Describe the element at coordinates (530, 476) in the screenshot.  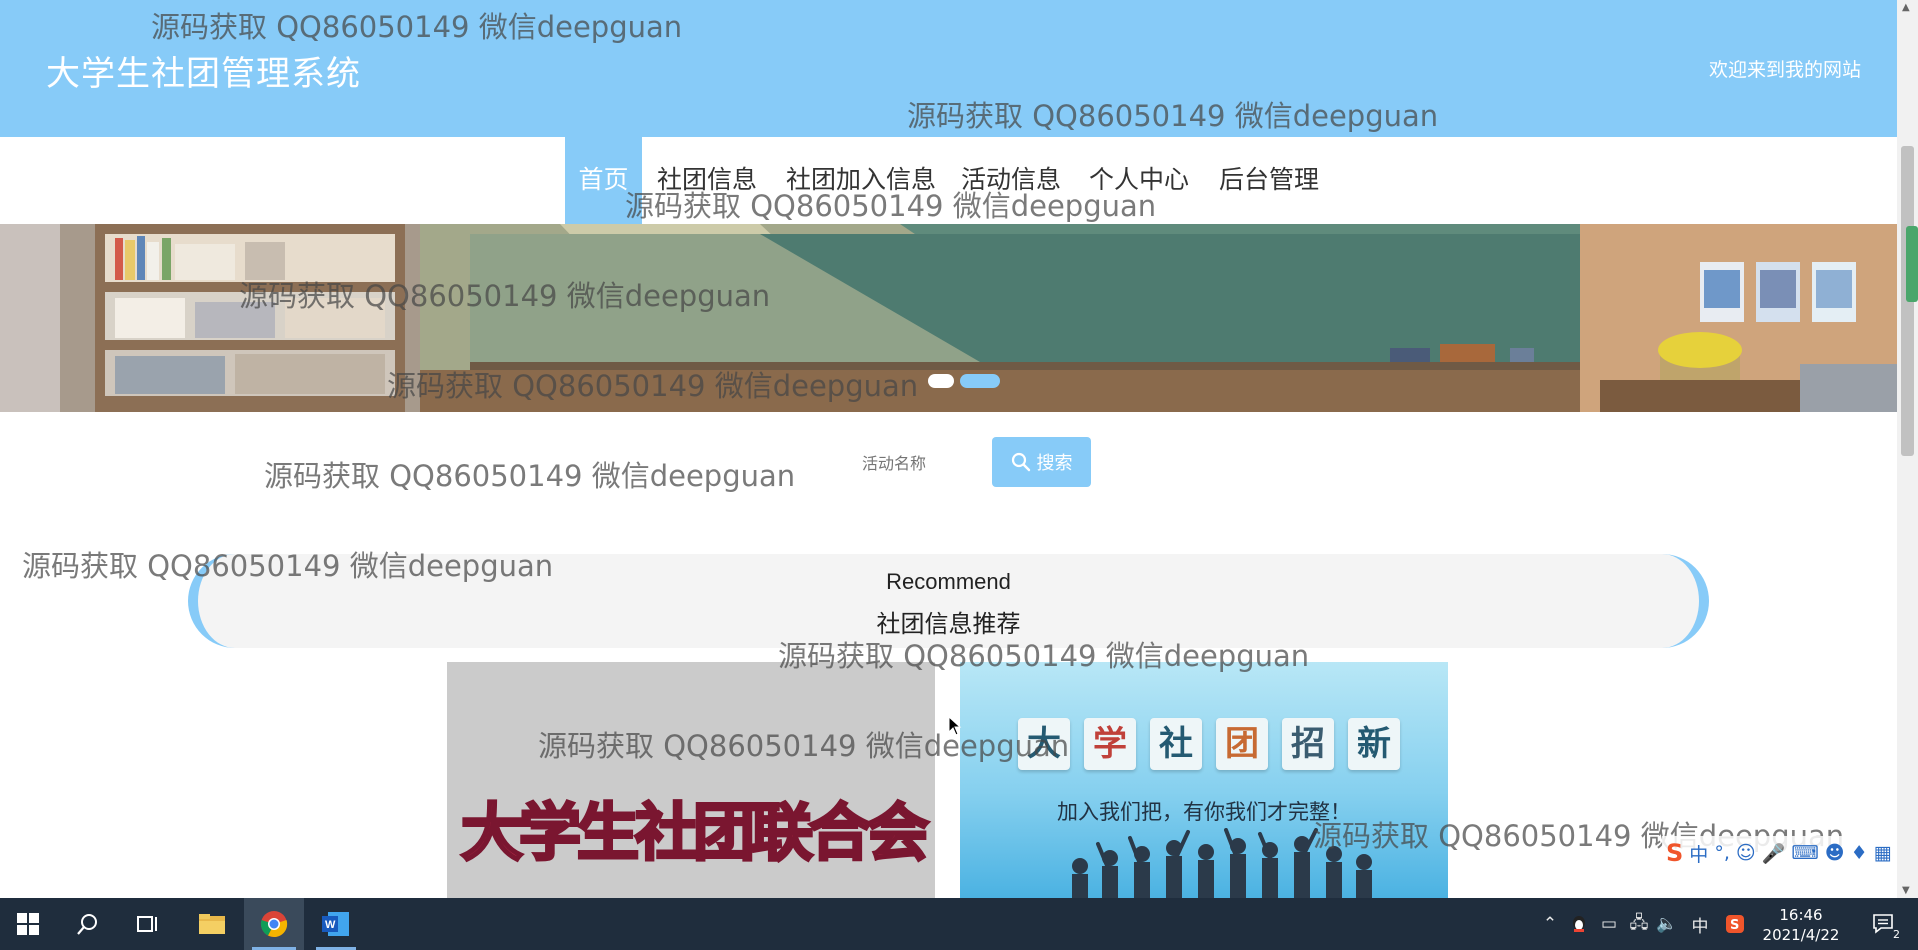
I see `watermark-text: 源码获取 QQ86050149 微信deepguan` at that location.